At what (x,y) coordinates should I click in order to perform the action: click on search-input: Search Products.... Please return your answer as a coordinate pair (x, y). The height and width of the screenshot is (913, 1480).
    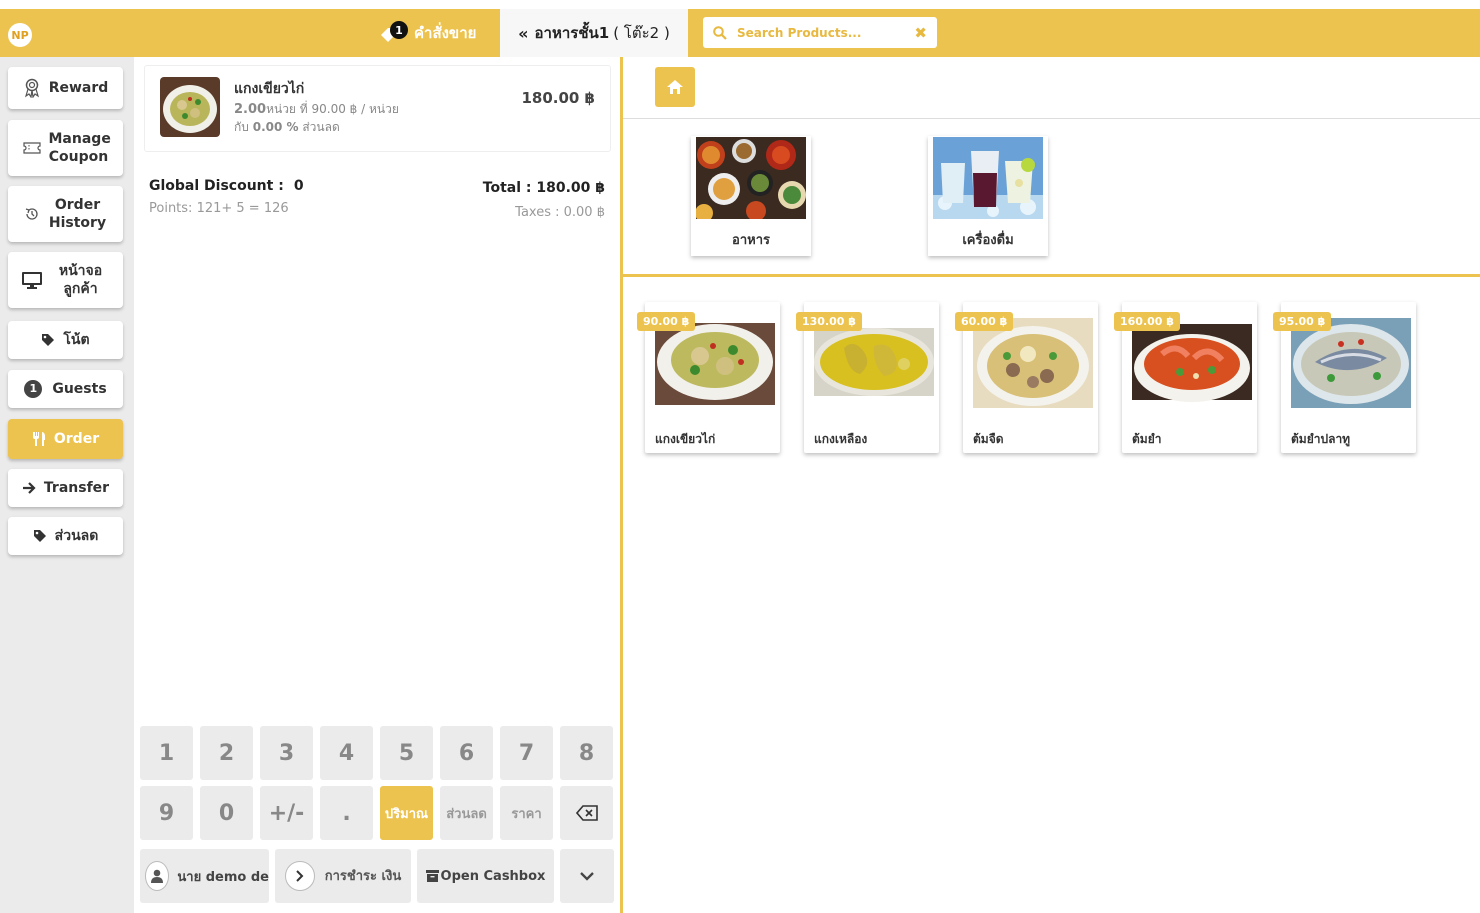
    Looking at the image, I should click on (825, 33).